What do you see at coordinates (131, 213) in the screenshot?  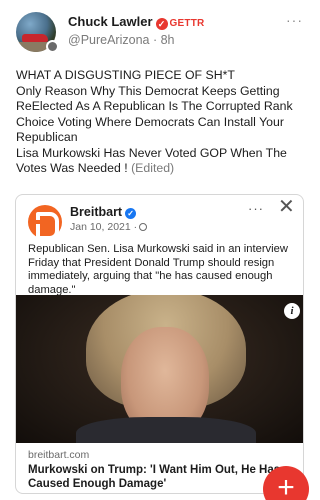 I see `verified-check-icon: ✓` at bounding box center [131, 213].